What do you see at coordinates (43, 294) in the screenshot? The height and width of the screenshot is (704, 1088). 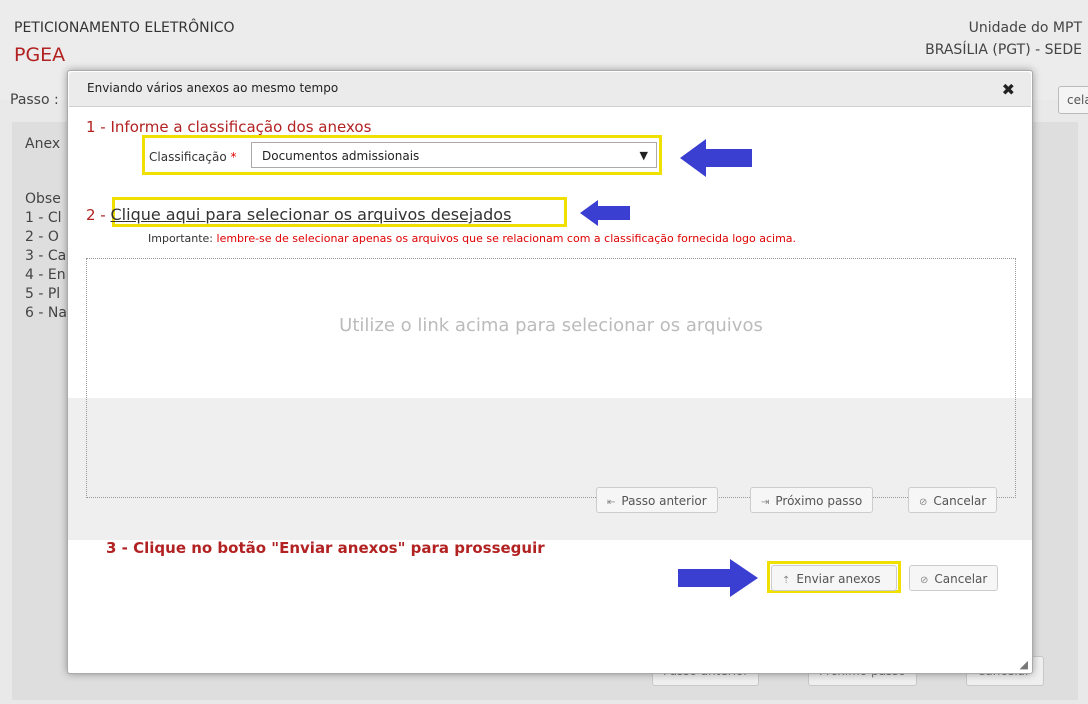 I see `obs-line: 5 - Pl` at bounding box center [43, 294].